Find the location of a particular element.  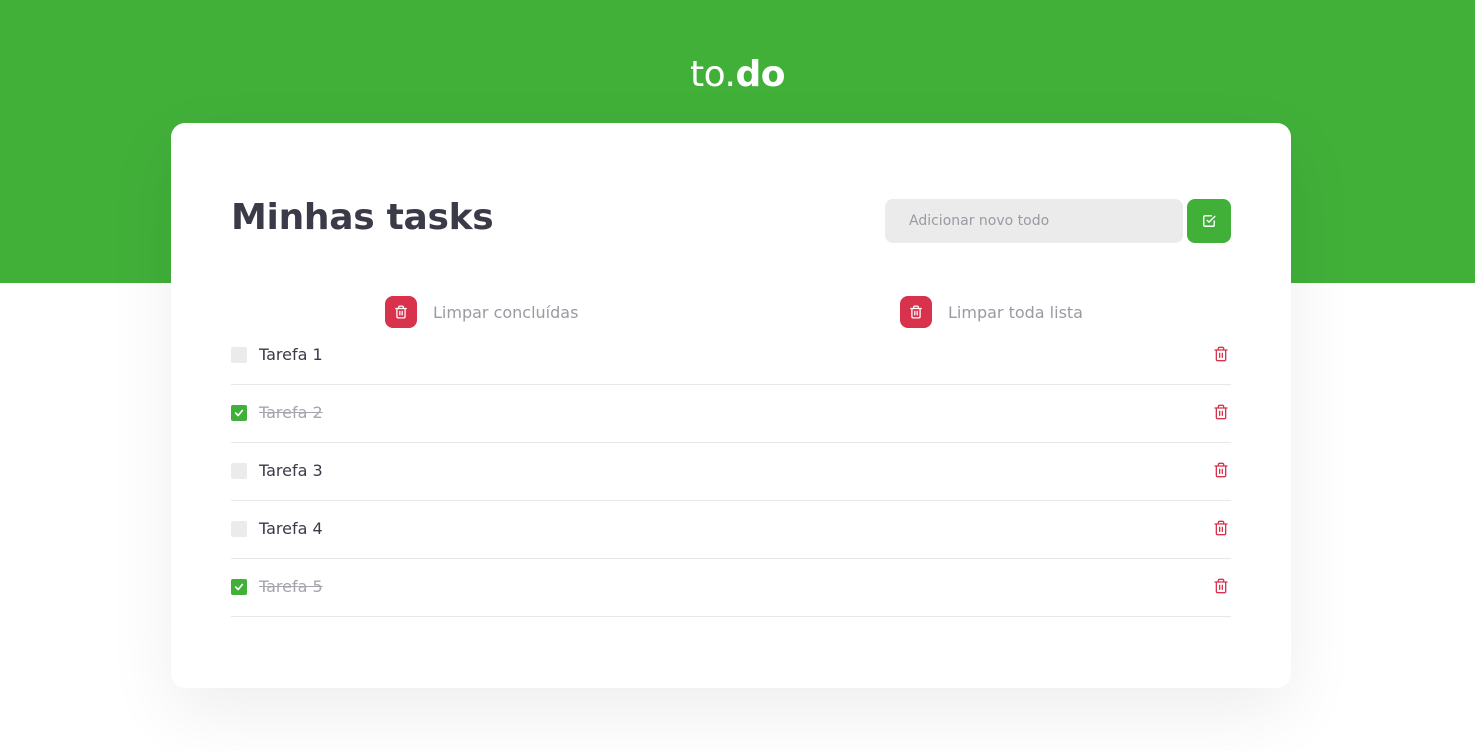

clear-completed-label: Limpar concluídas is located at coordinates (506, 312).